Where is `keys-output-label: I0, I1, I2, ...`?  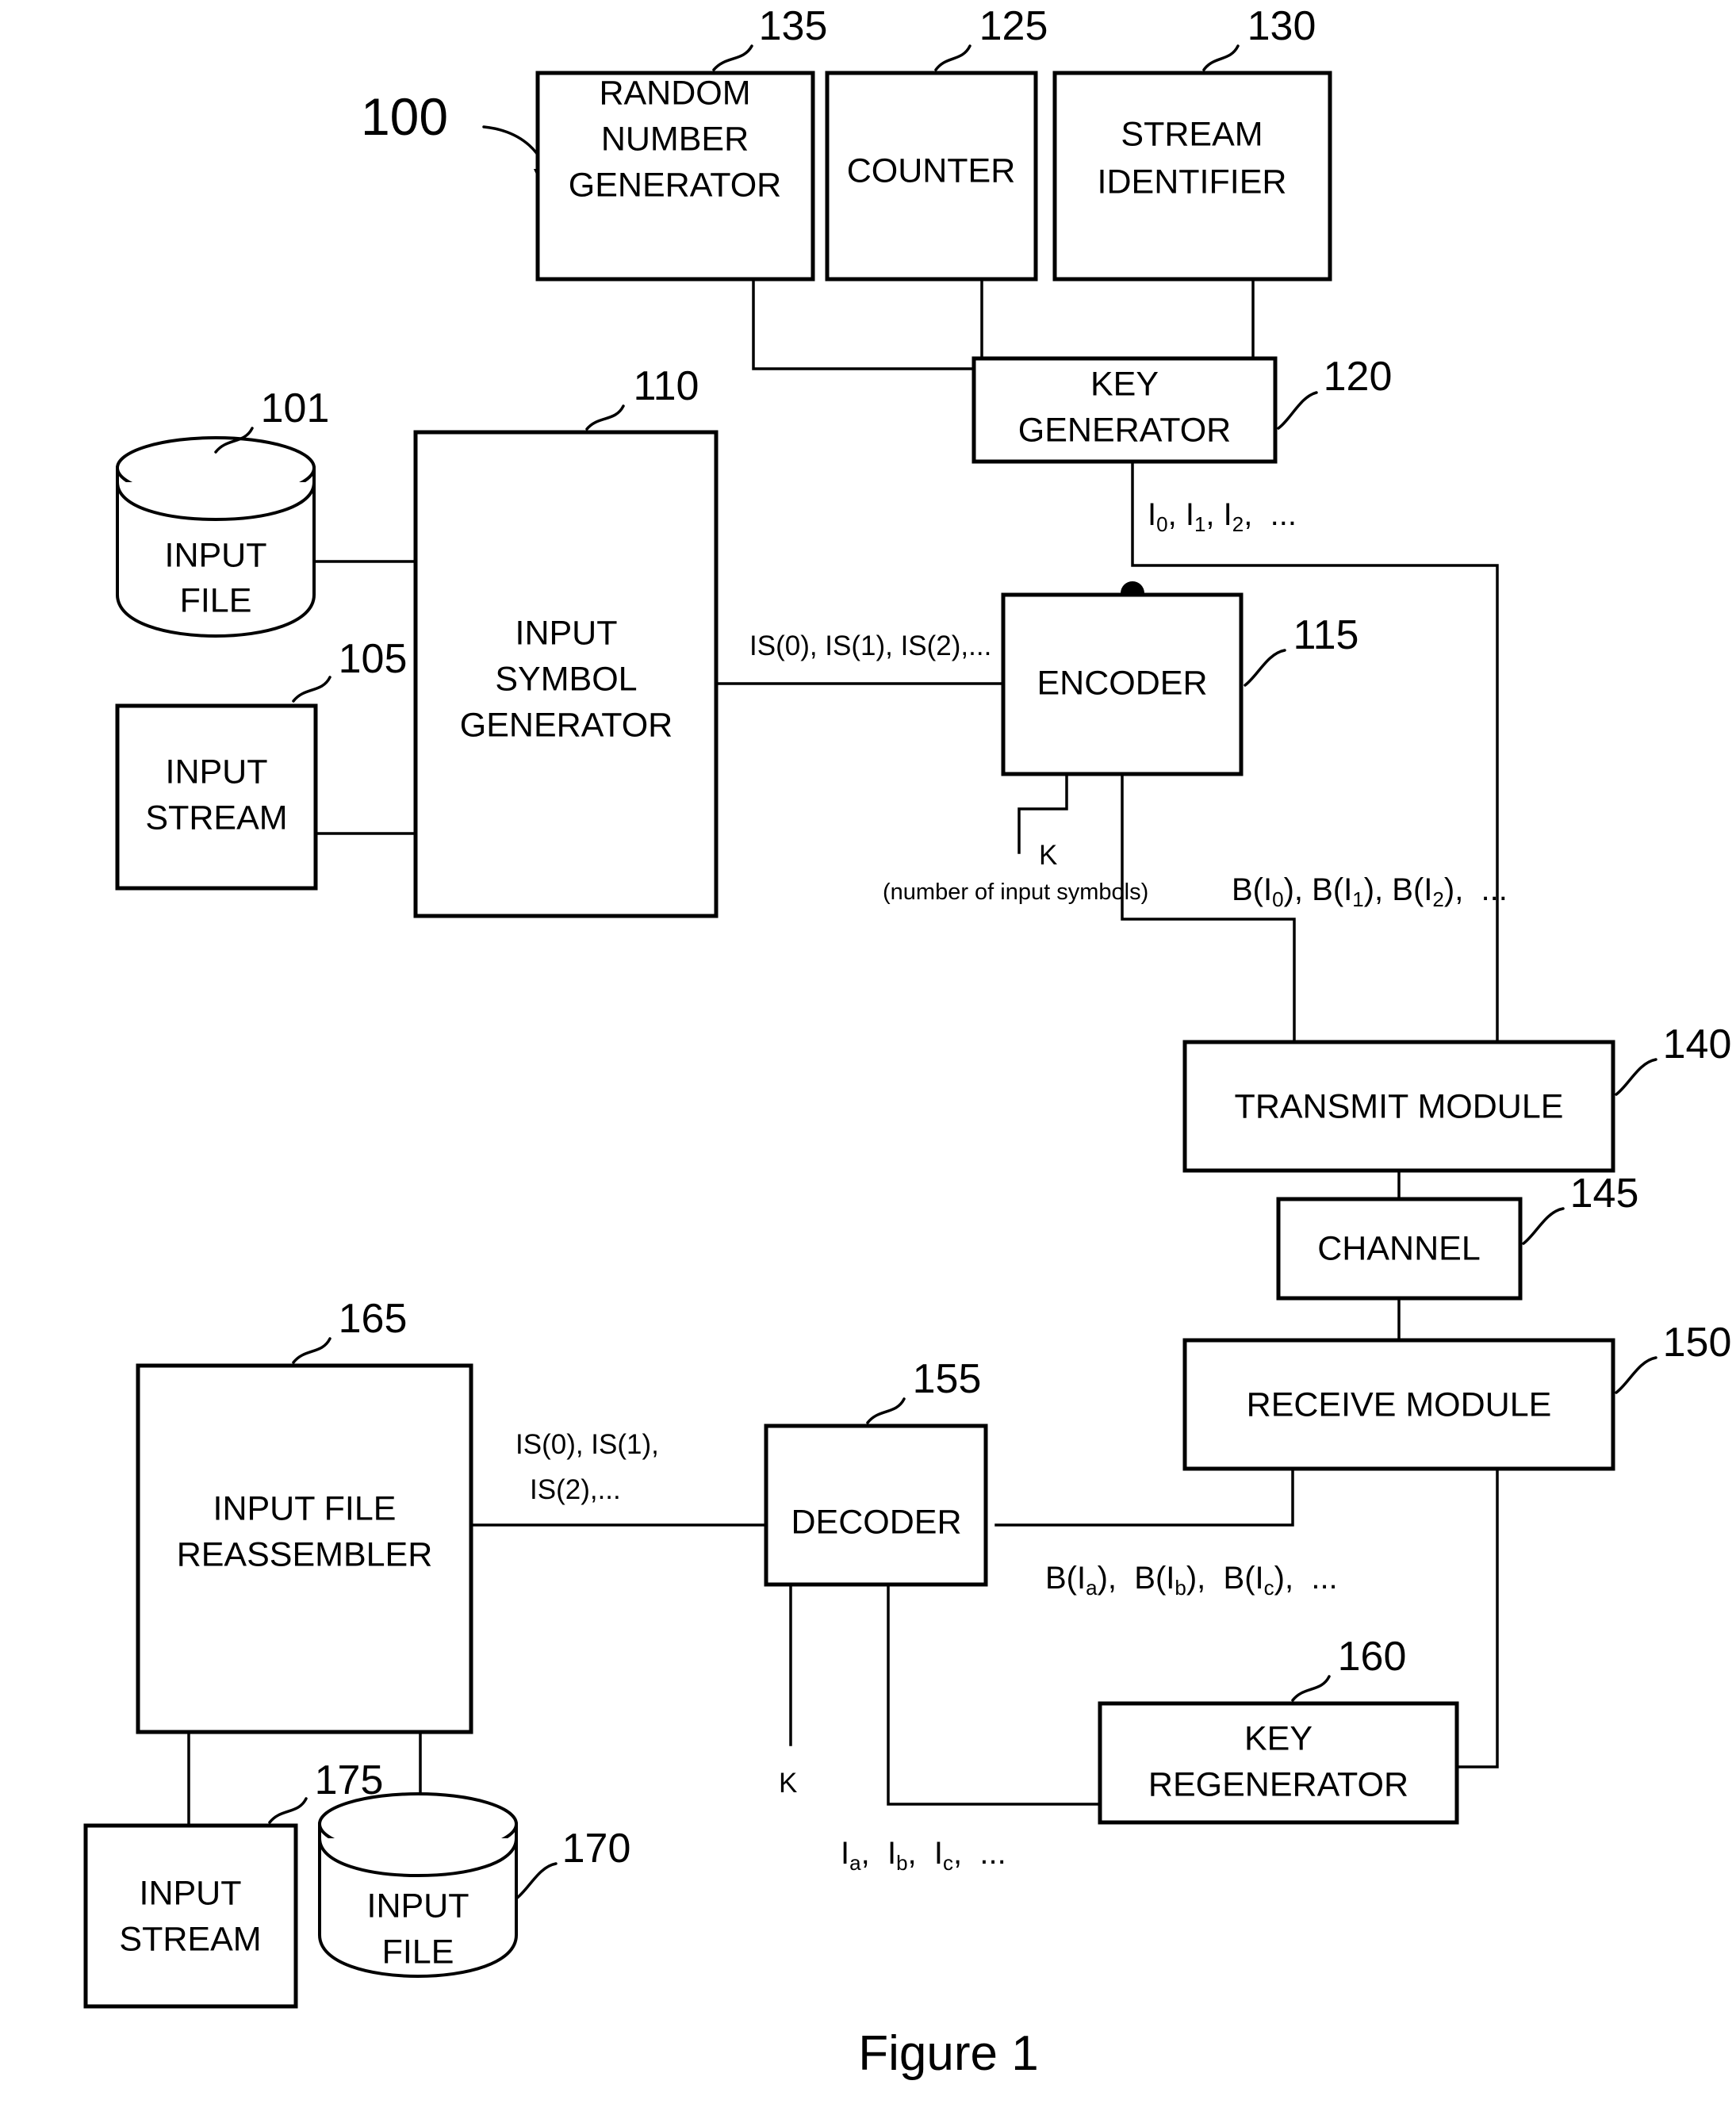 keys-output-label: I0, I1, I2, ... is located at coordinates (1222, 516).